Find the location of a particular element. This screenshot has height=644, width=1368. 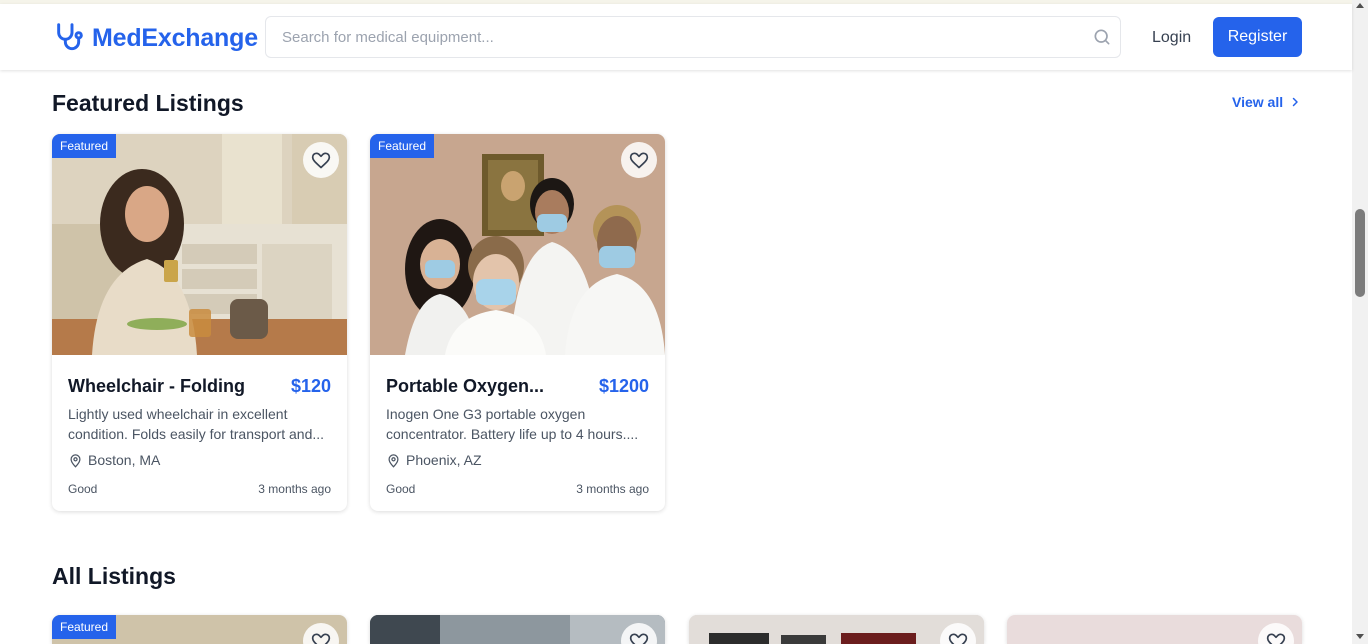

login-link: Login is located at coordinates (1171, 38).